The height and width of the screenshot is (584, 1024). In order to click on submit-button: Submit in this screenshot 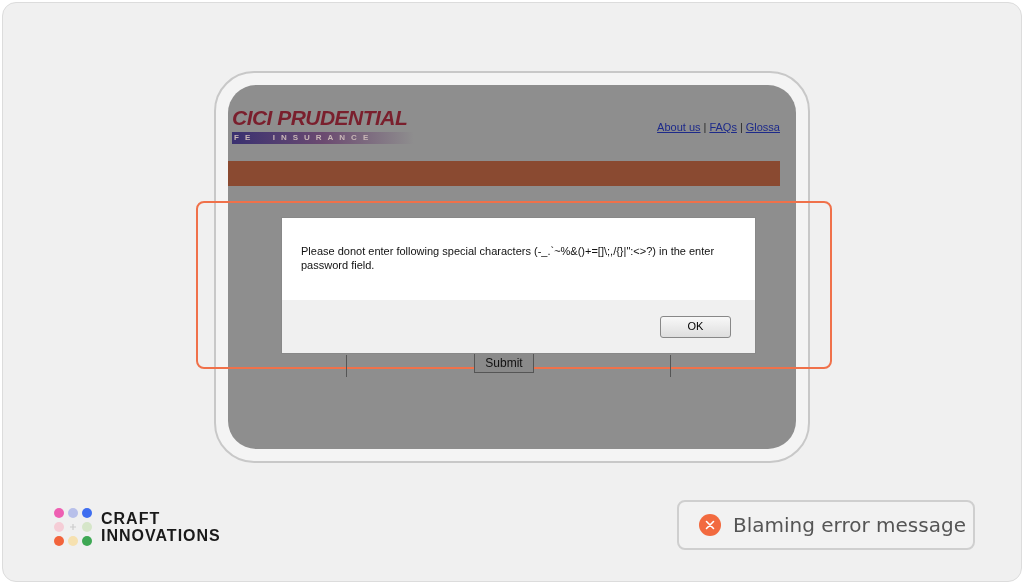, I will do `click(504, 363)`.